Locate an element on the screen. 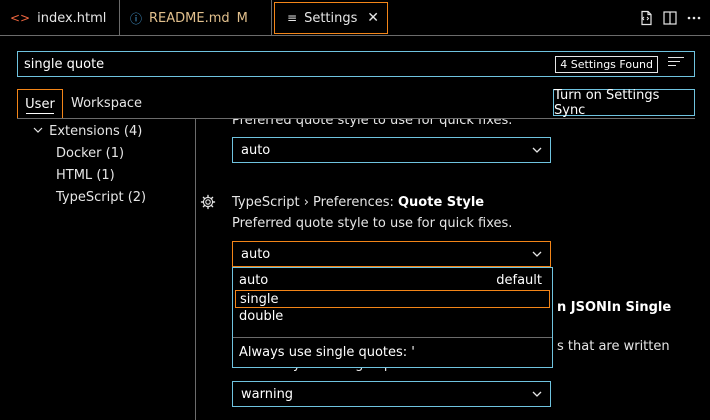 The height and width of the screenshot is (420, 710). settings-found-badge: 4 Settings Found is located at coordinates (606, 64).